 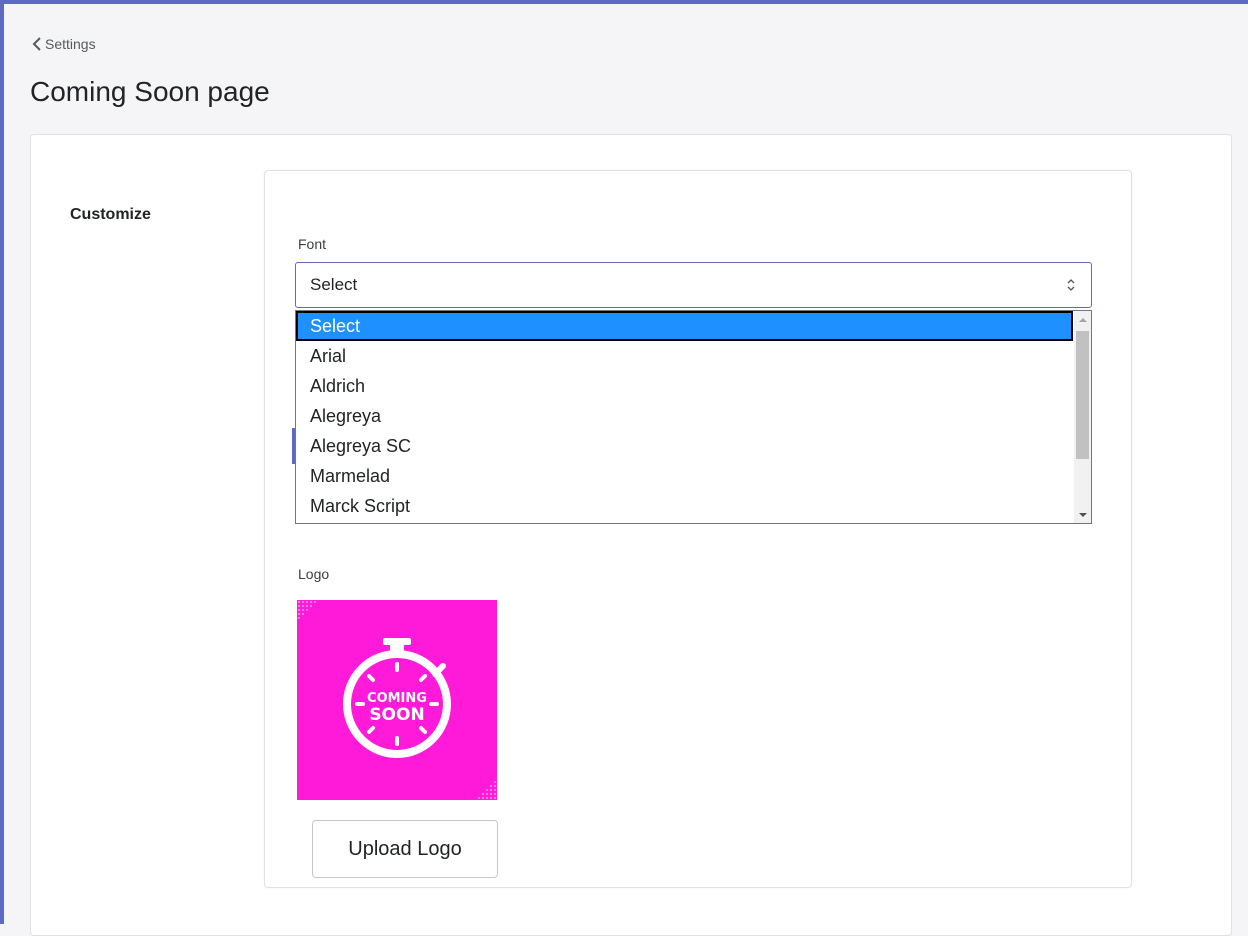 What do you see at coordinates (70, 44) in the screenshot?
I see `back-label: Settings` at bounding box center [70, 44].